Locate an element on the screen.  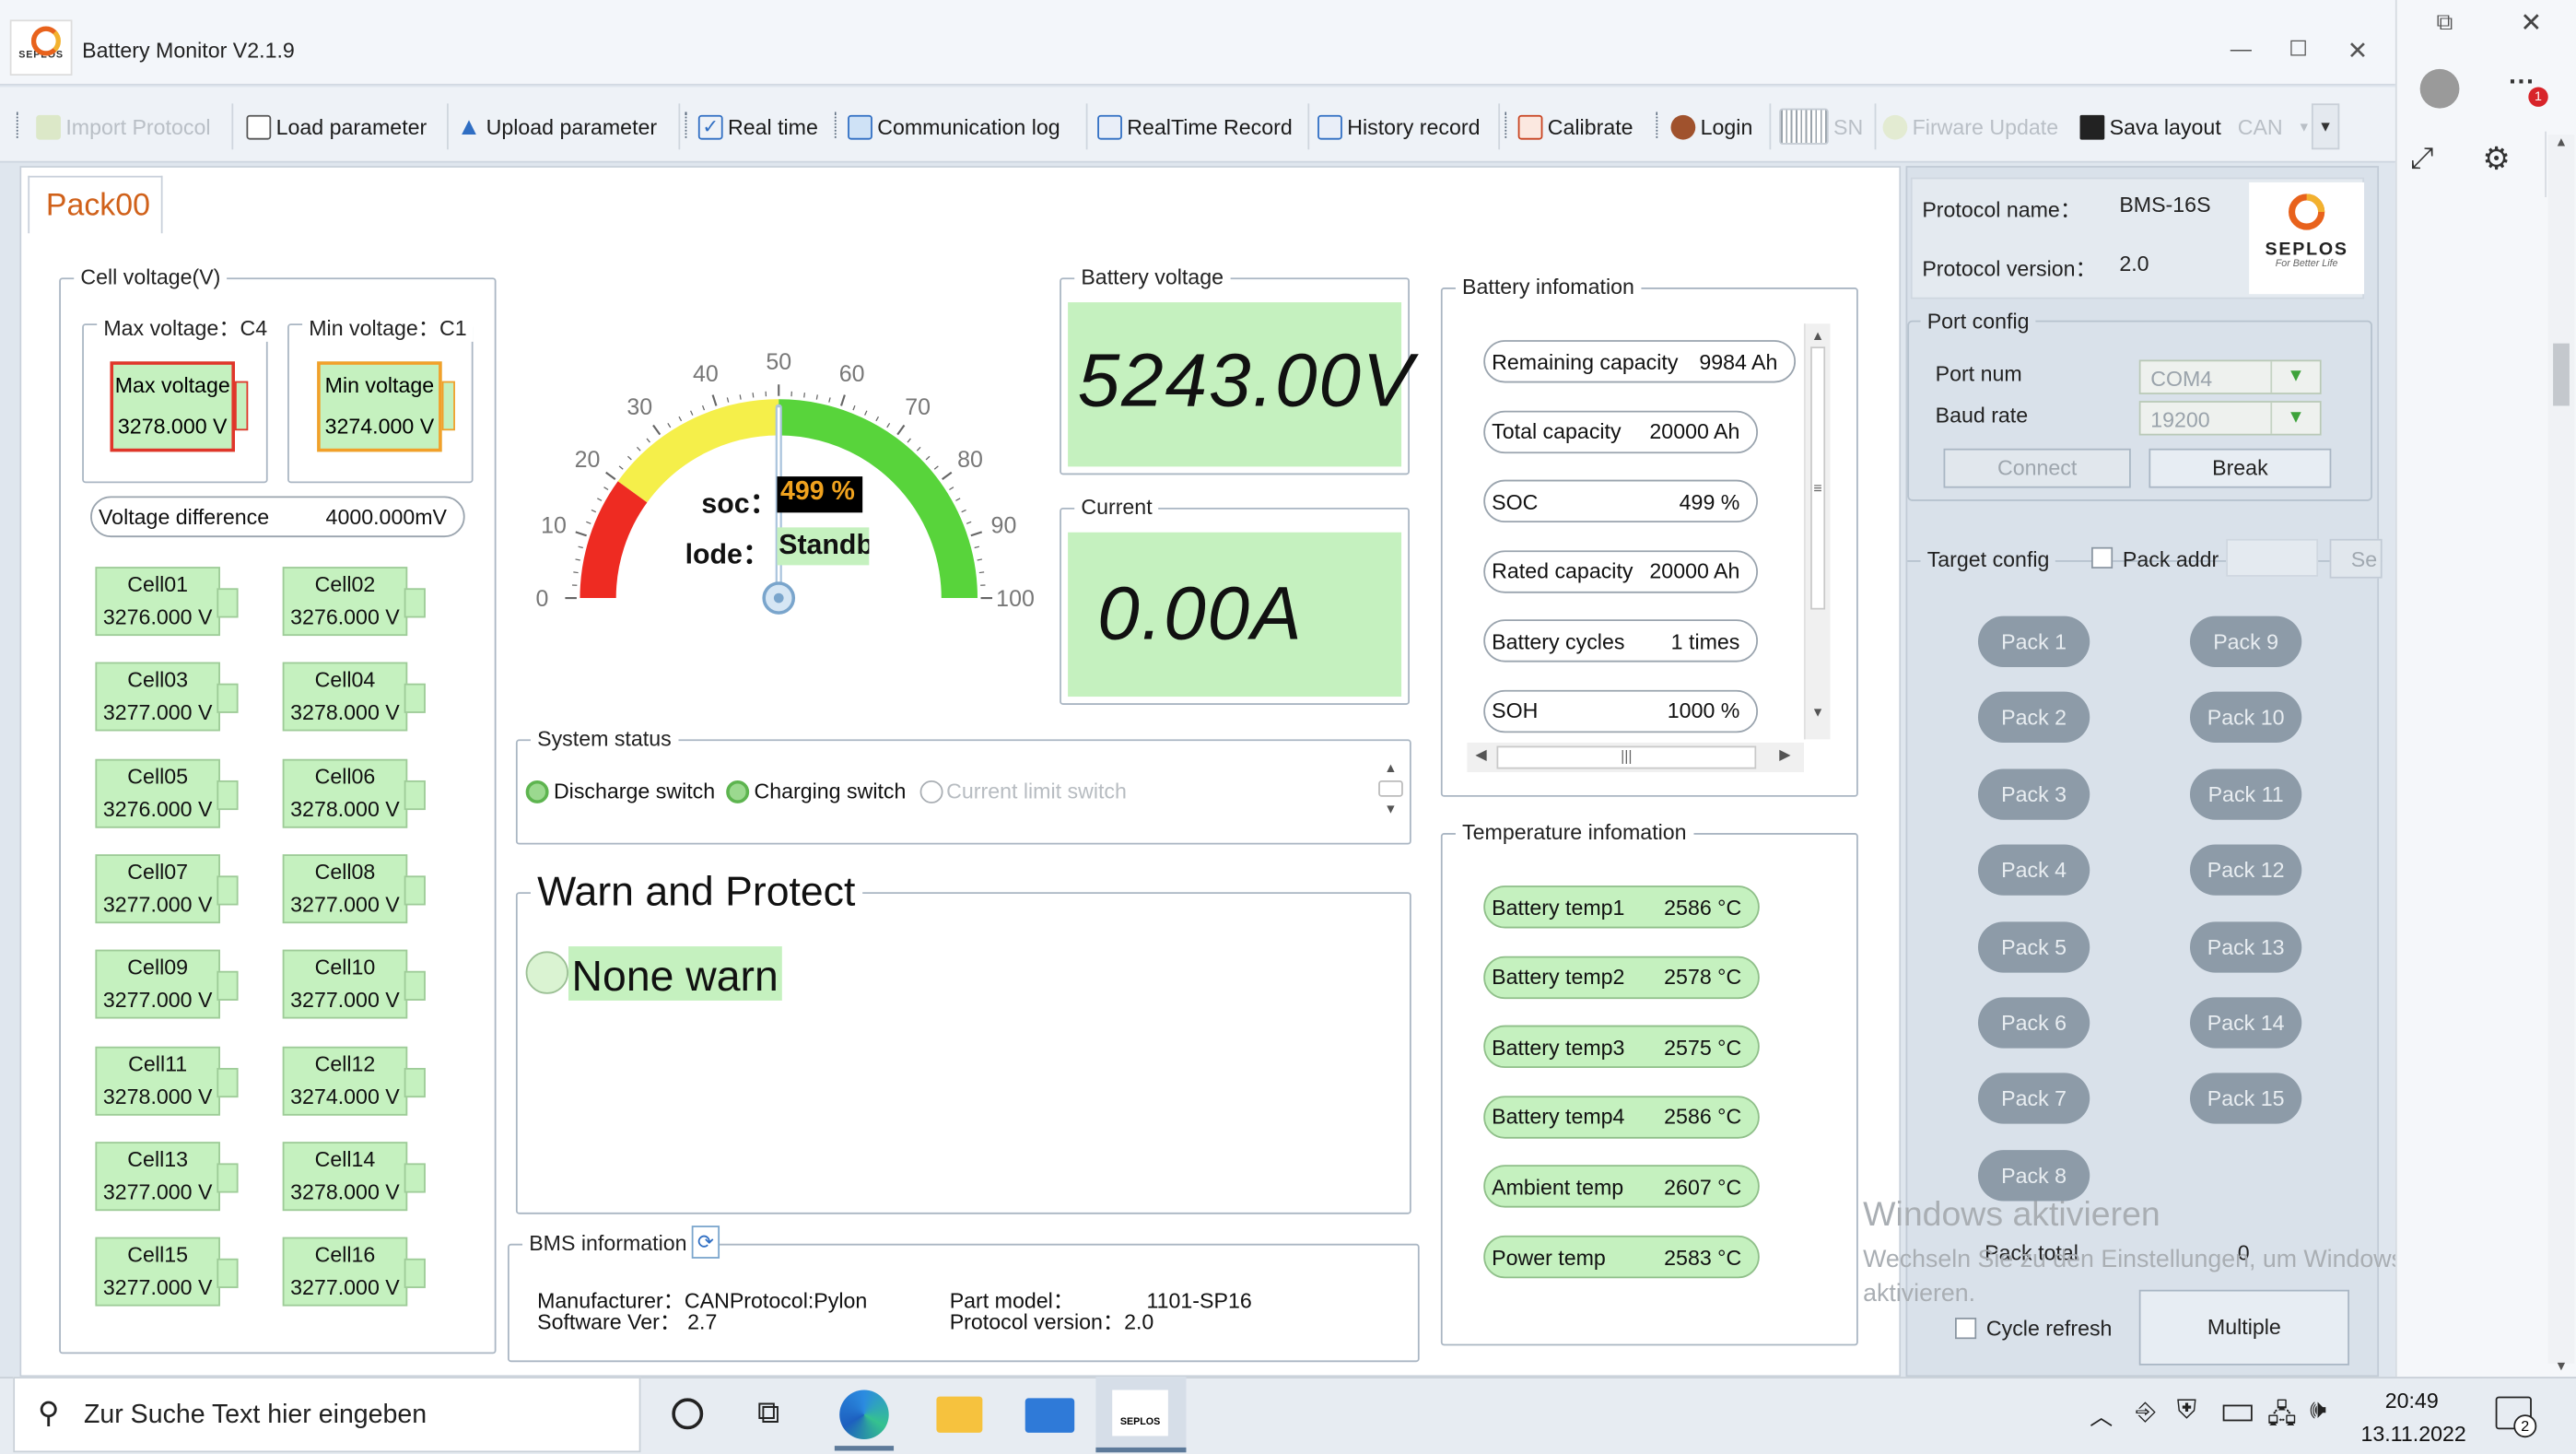
meet-now-icon: ⎆ is located at coordinates (2145, 1411).